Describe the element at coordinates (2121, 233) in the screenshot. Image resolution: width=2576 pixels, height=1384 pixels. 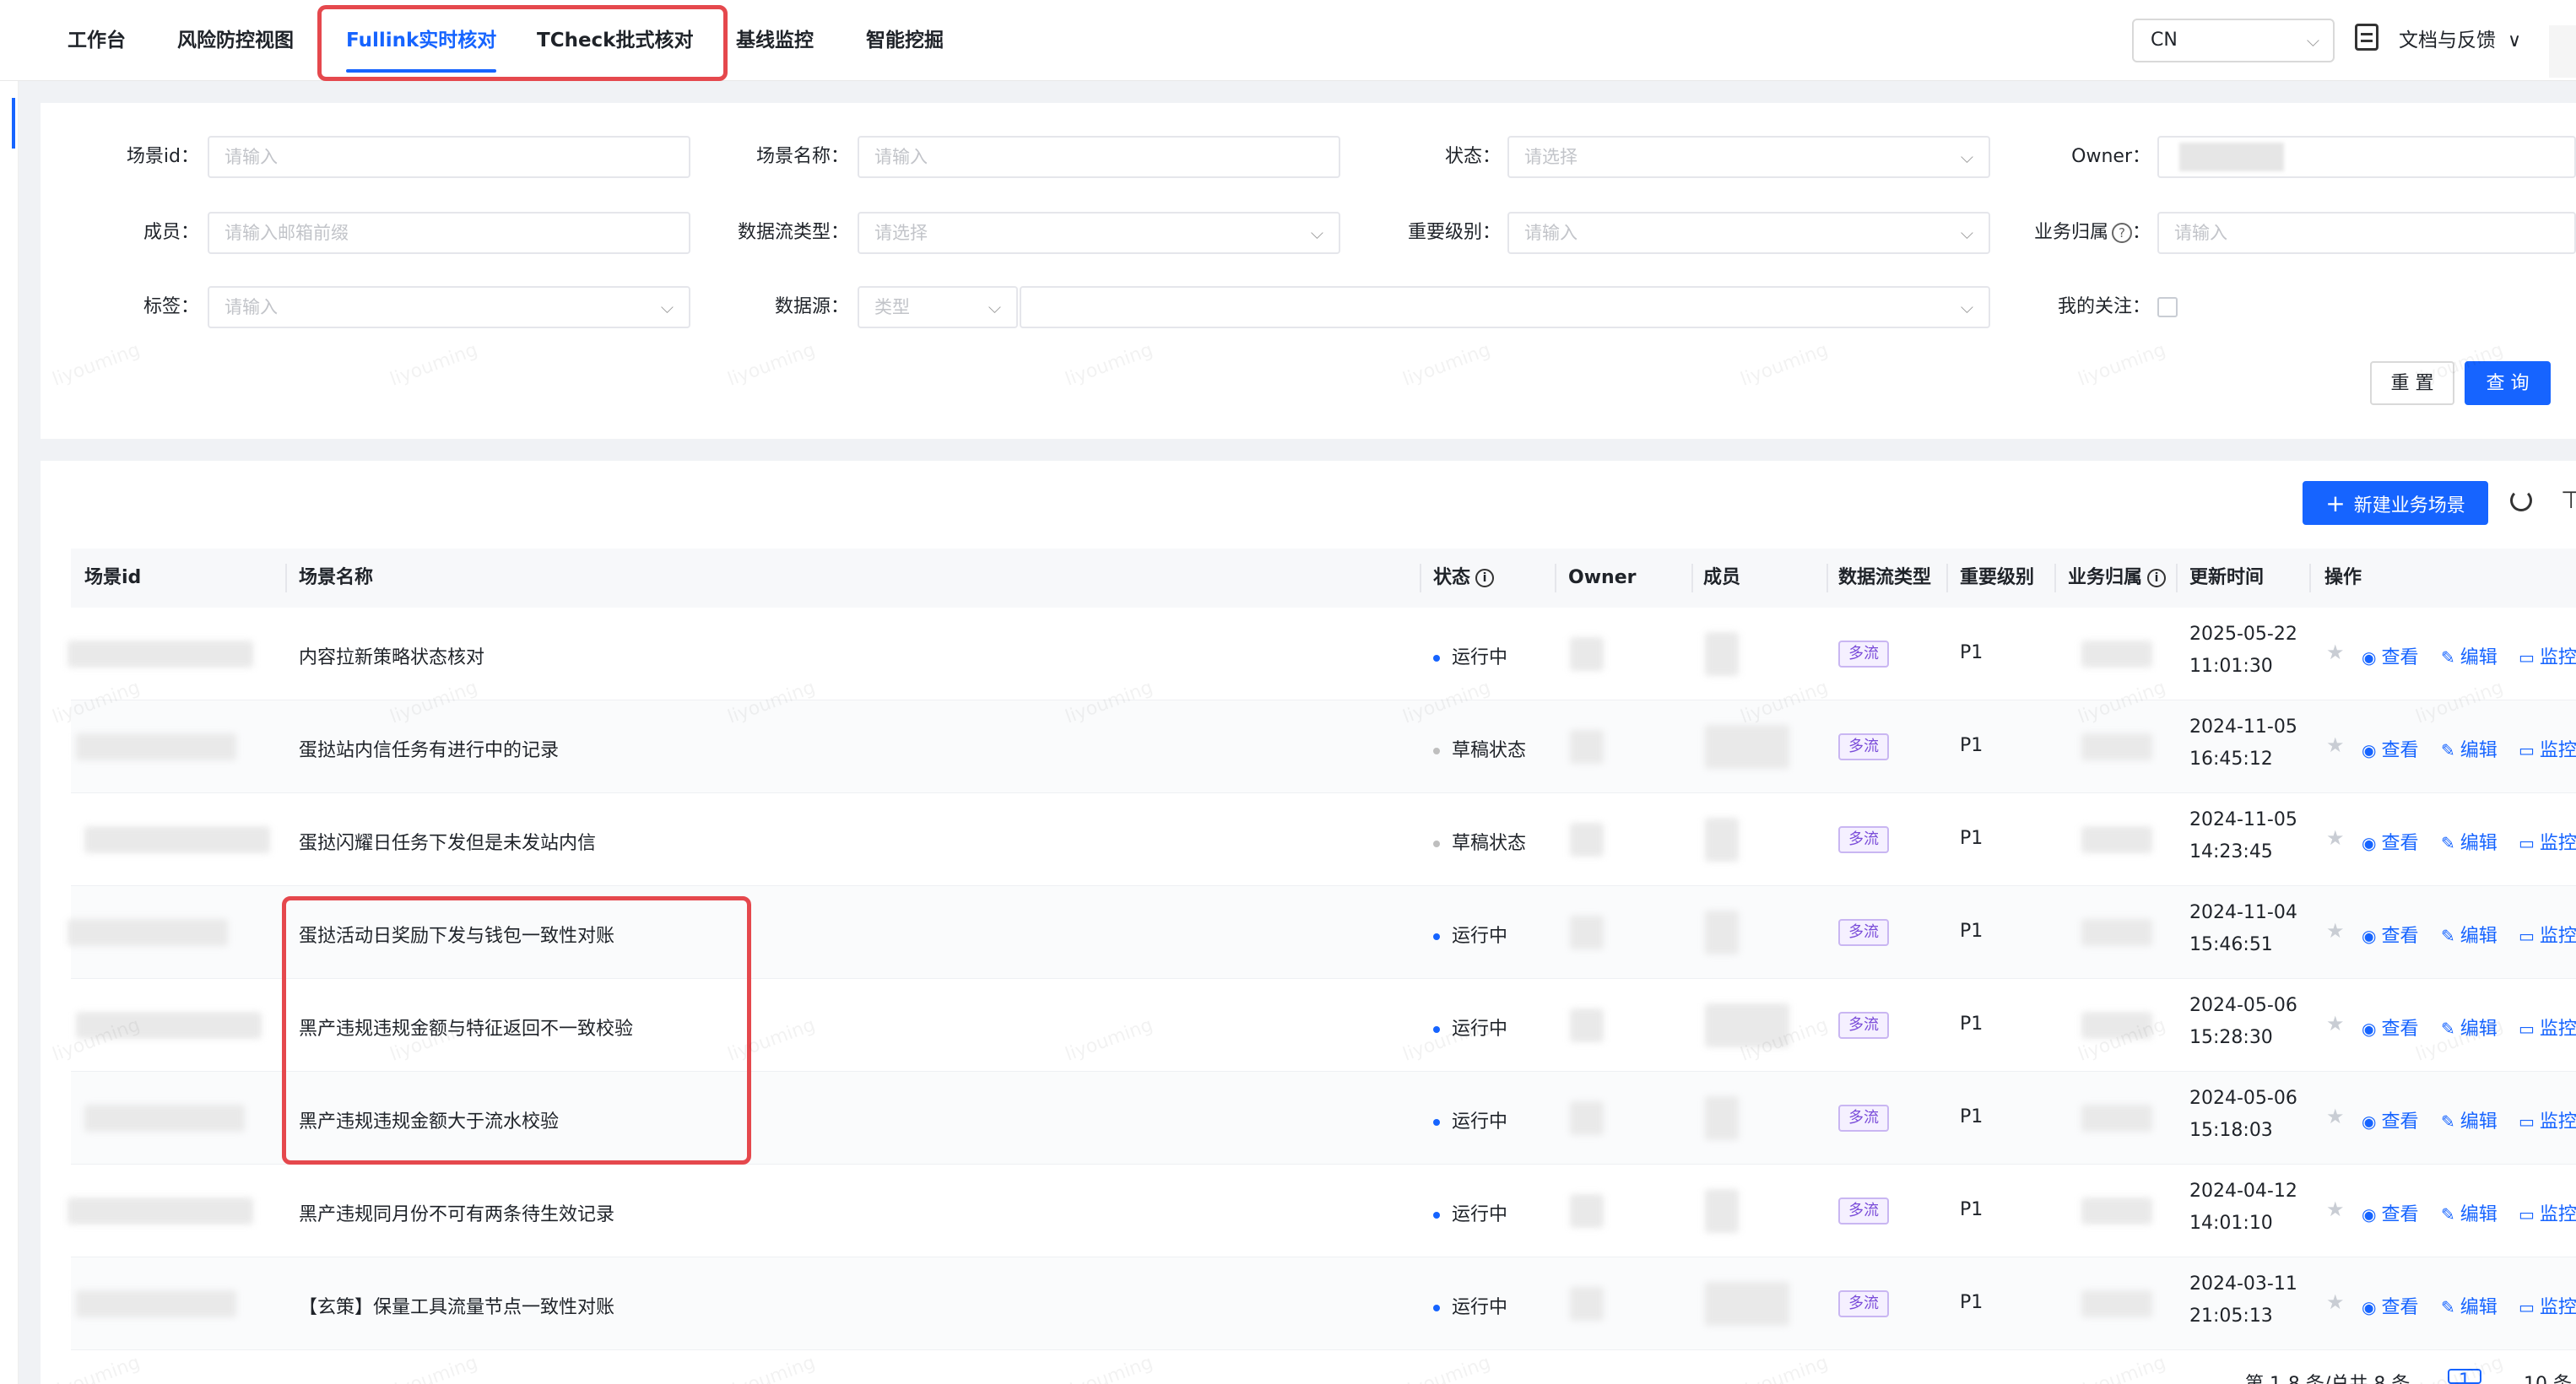
I see `question-circle-icon: ?` at that location.